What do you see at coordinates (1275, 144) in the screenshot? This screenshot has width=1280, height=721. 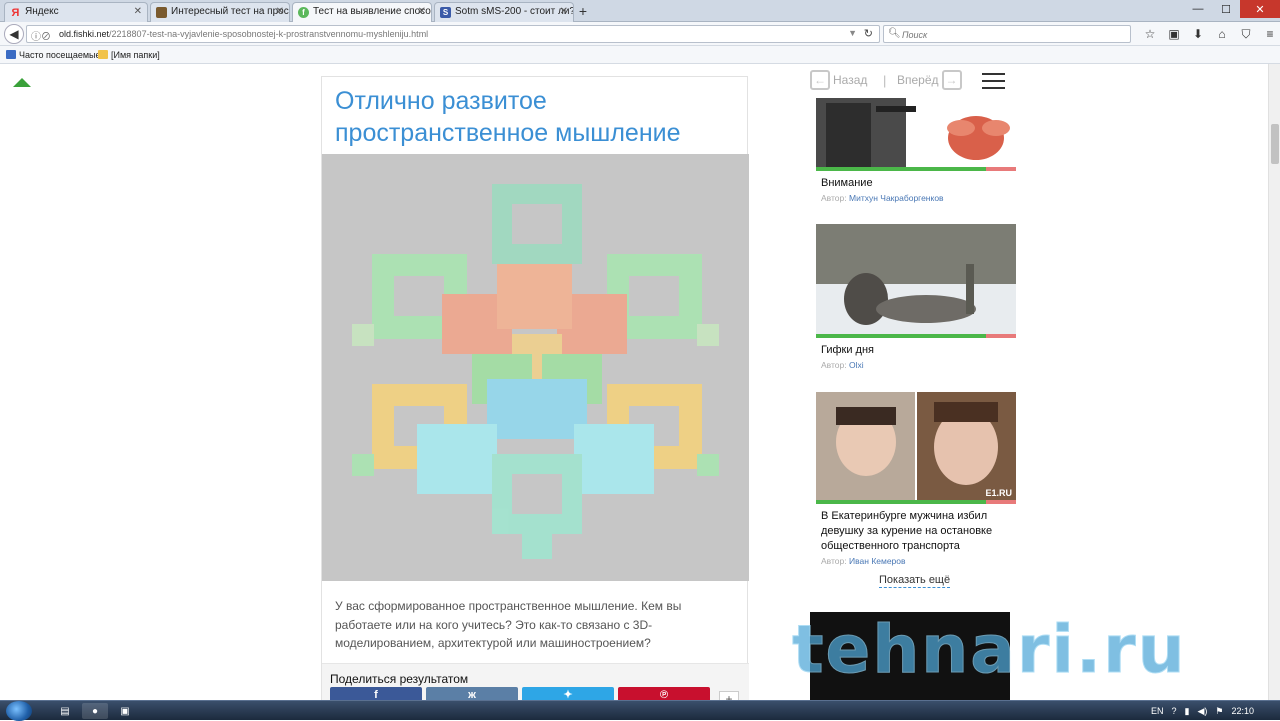 I see `scrollbar-thumb` at bounding box center [1275, 144].